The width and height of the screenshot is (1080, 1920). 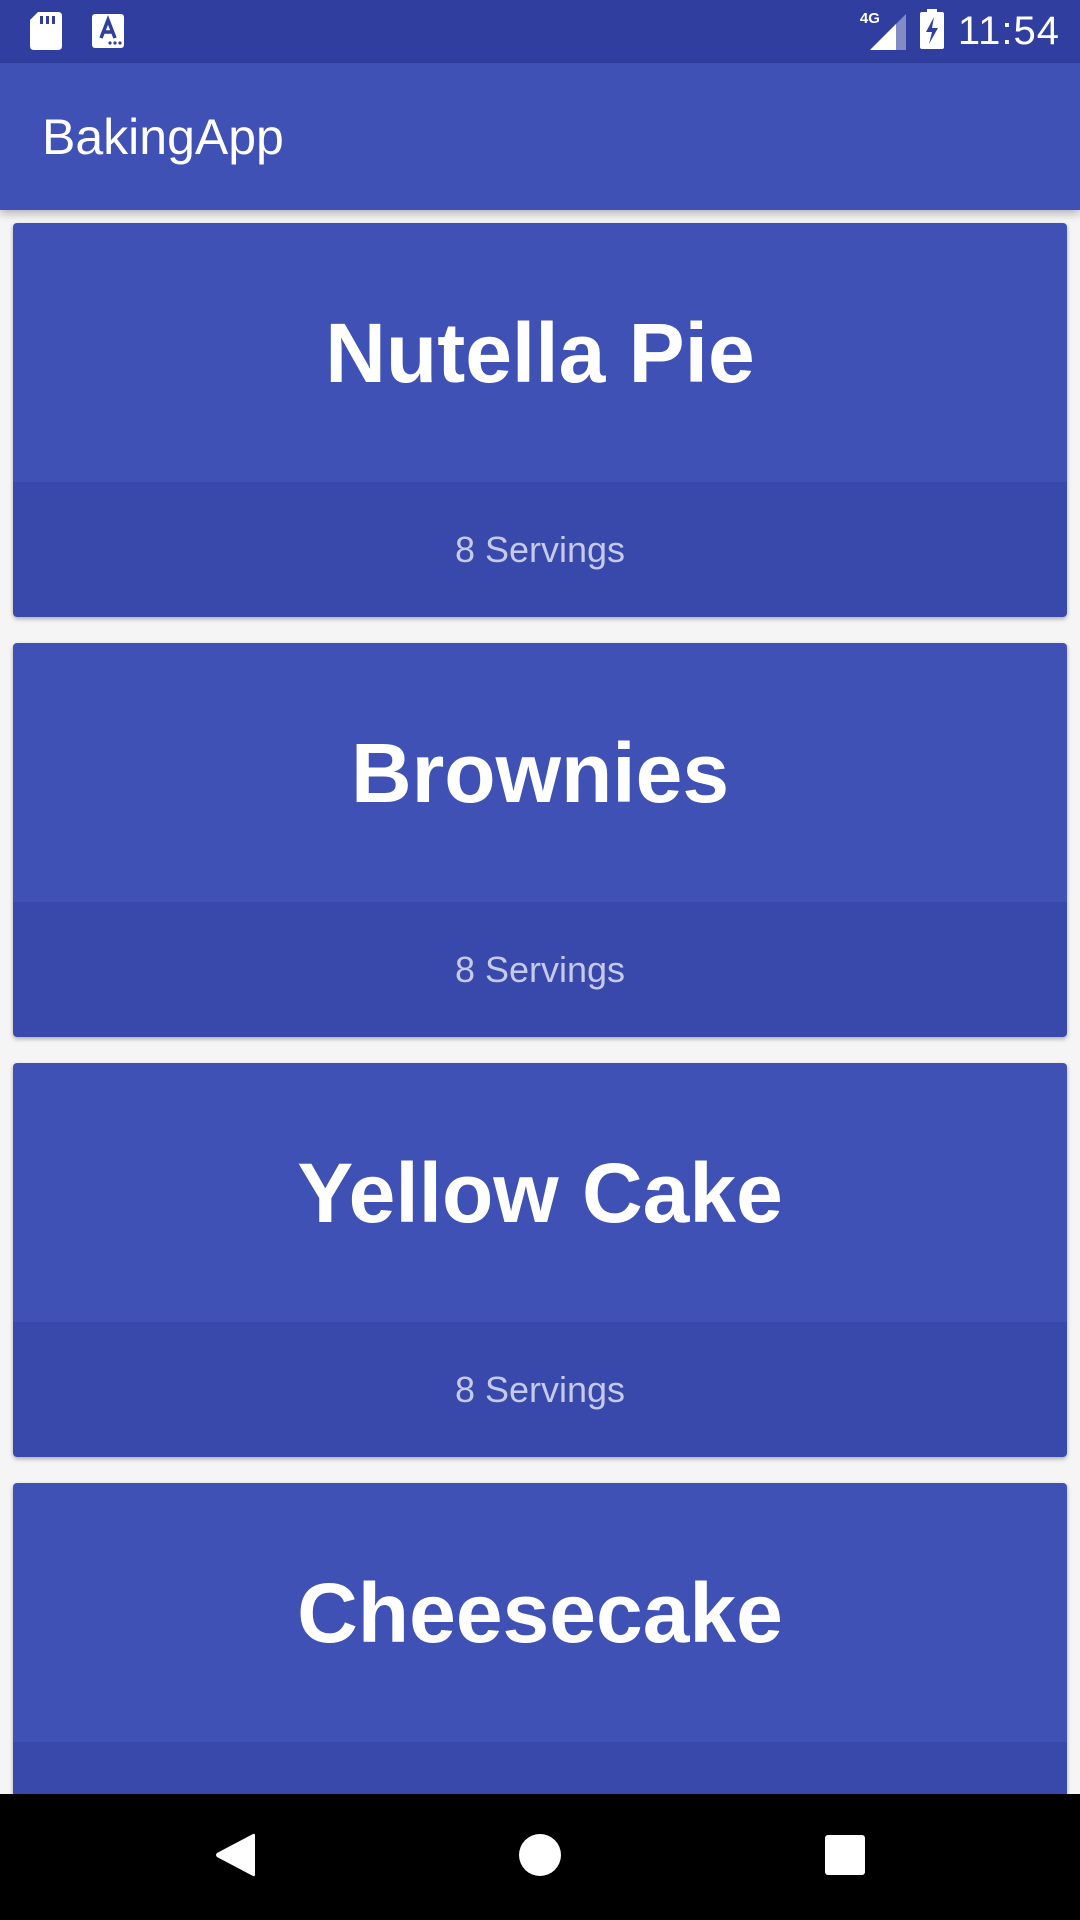 I want to click on recipe-card-header: Yellow Cake, so click(x=540, y=1192).